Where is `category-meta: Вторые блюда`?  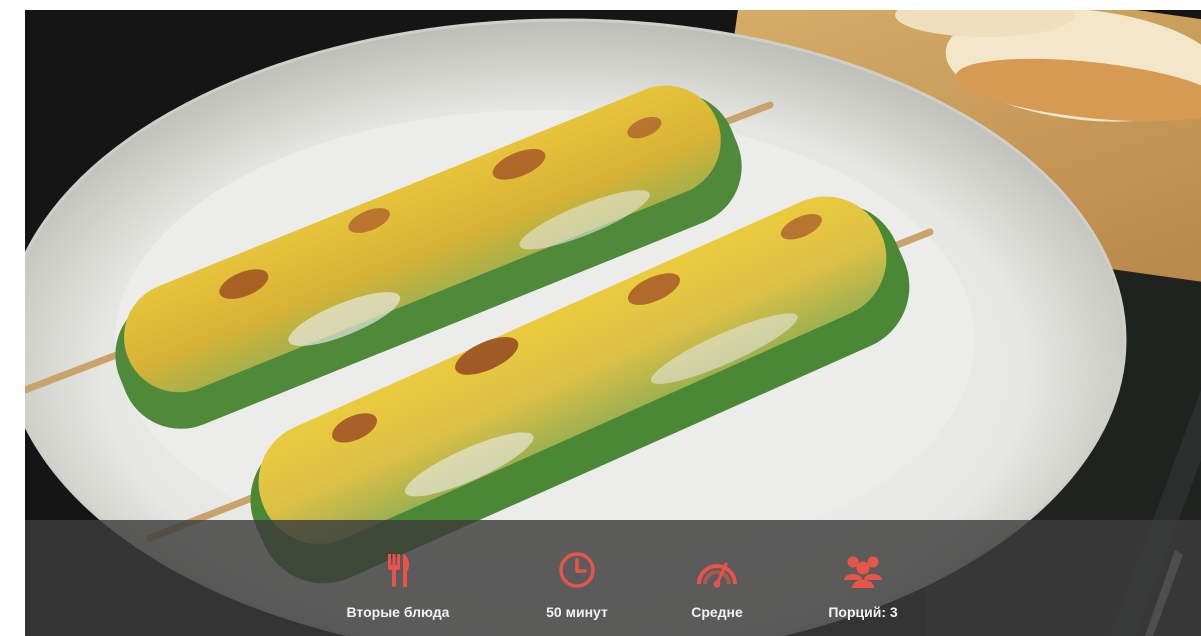
category-meta: Вторые блюда is located at coordinates (398, 585).